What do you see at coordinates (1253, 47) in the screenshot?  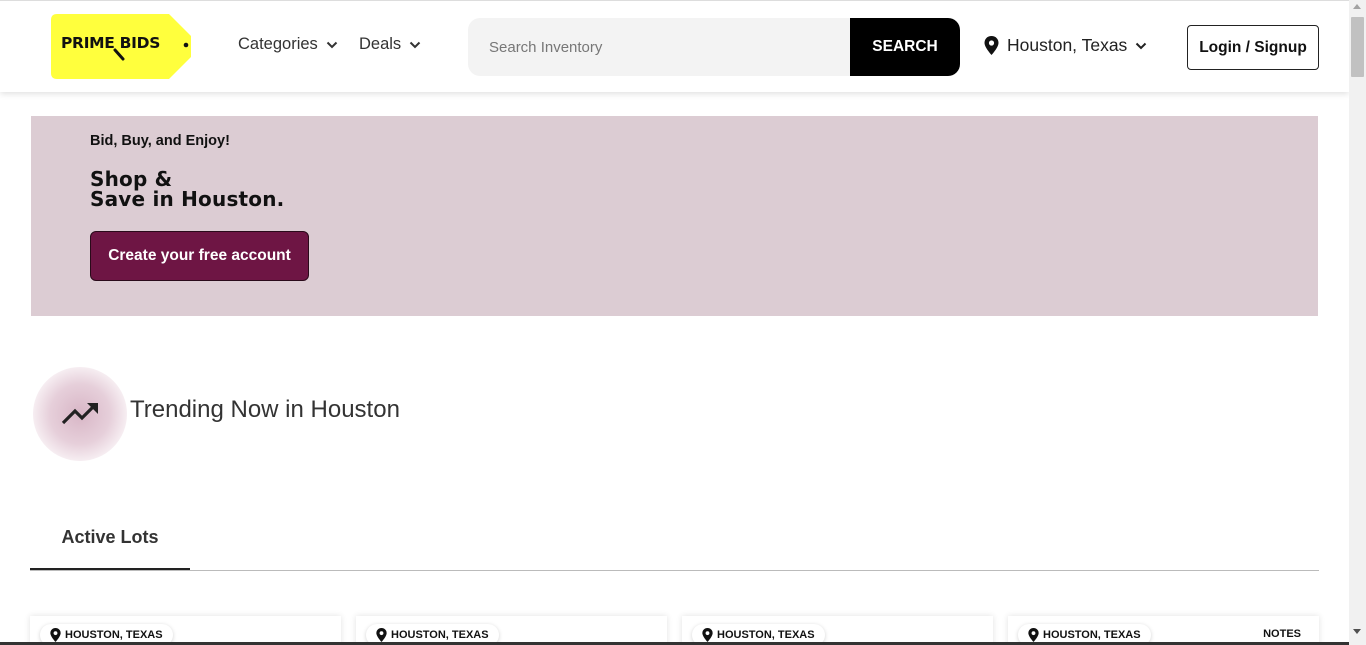 I see `login-signup-button: Login / Signup` at bounding box center [1253, 47].